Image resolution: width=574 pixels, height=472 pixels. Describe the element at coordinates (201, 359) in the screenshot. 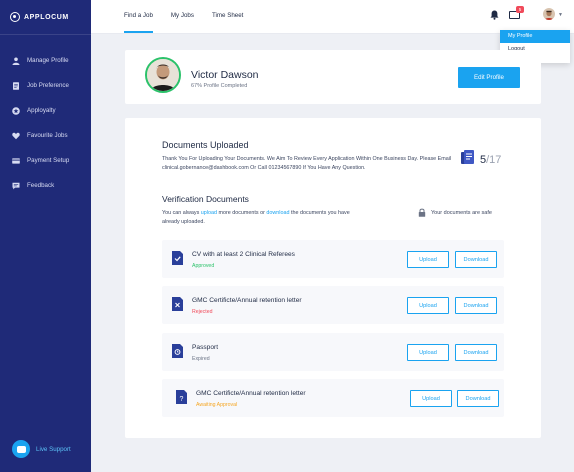

I see `document-status: Expired` at that location.